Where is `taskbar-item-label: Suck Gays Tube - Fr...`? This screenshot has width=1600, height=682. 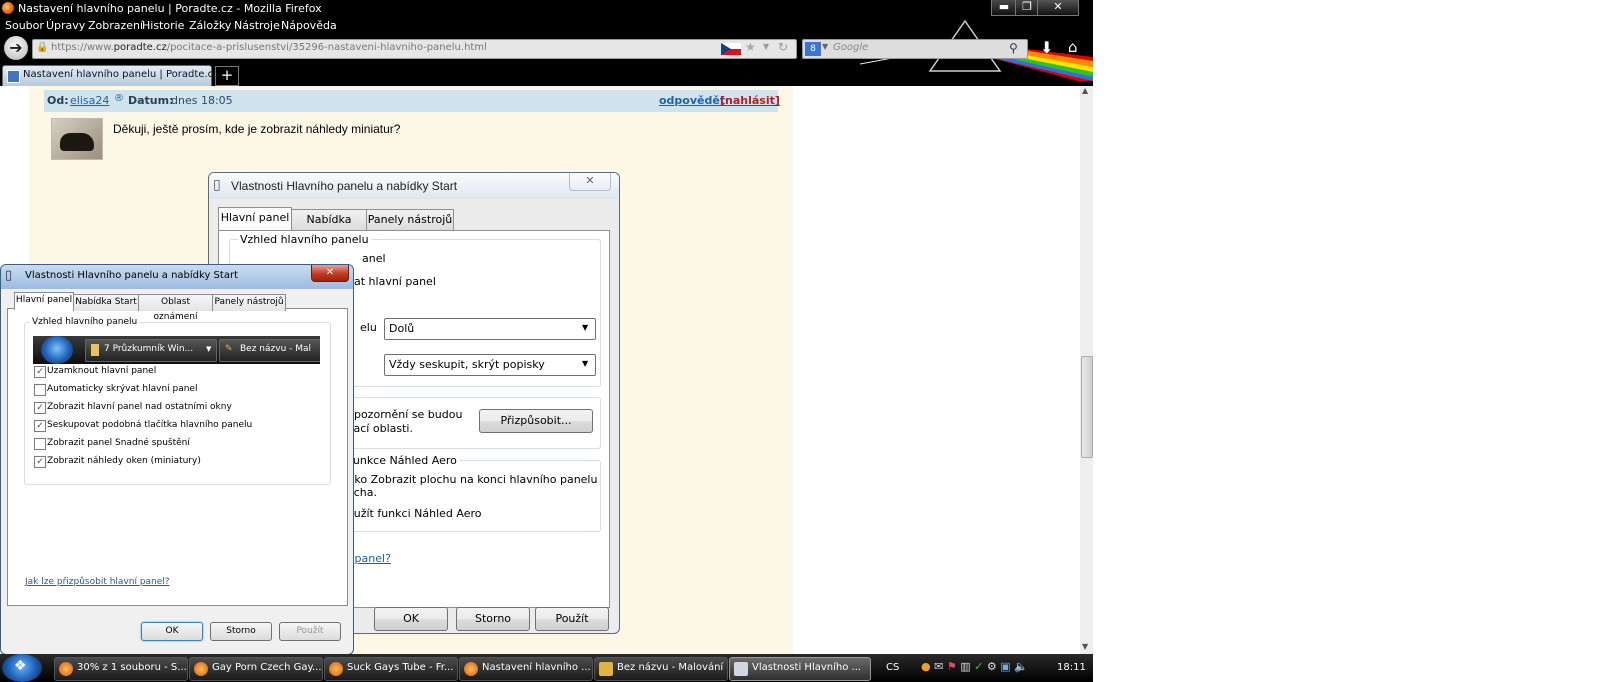 taskbar-item-label: Suck Gays Tube - Fr... is located at coordinates (400, 667).